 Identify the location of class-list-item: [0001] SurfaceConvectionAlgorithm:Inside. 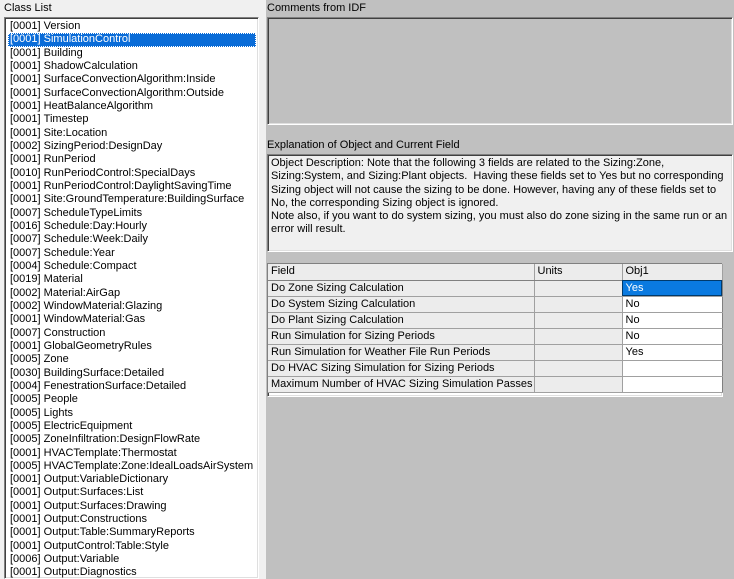
(133, 79).